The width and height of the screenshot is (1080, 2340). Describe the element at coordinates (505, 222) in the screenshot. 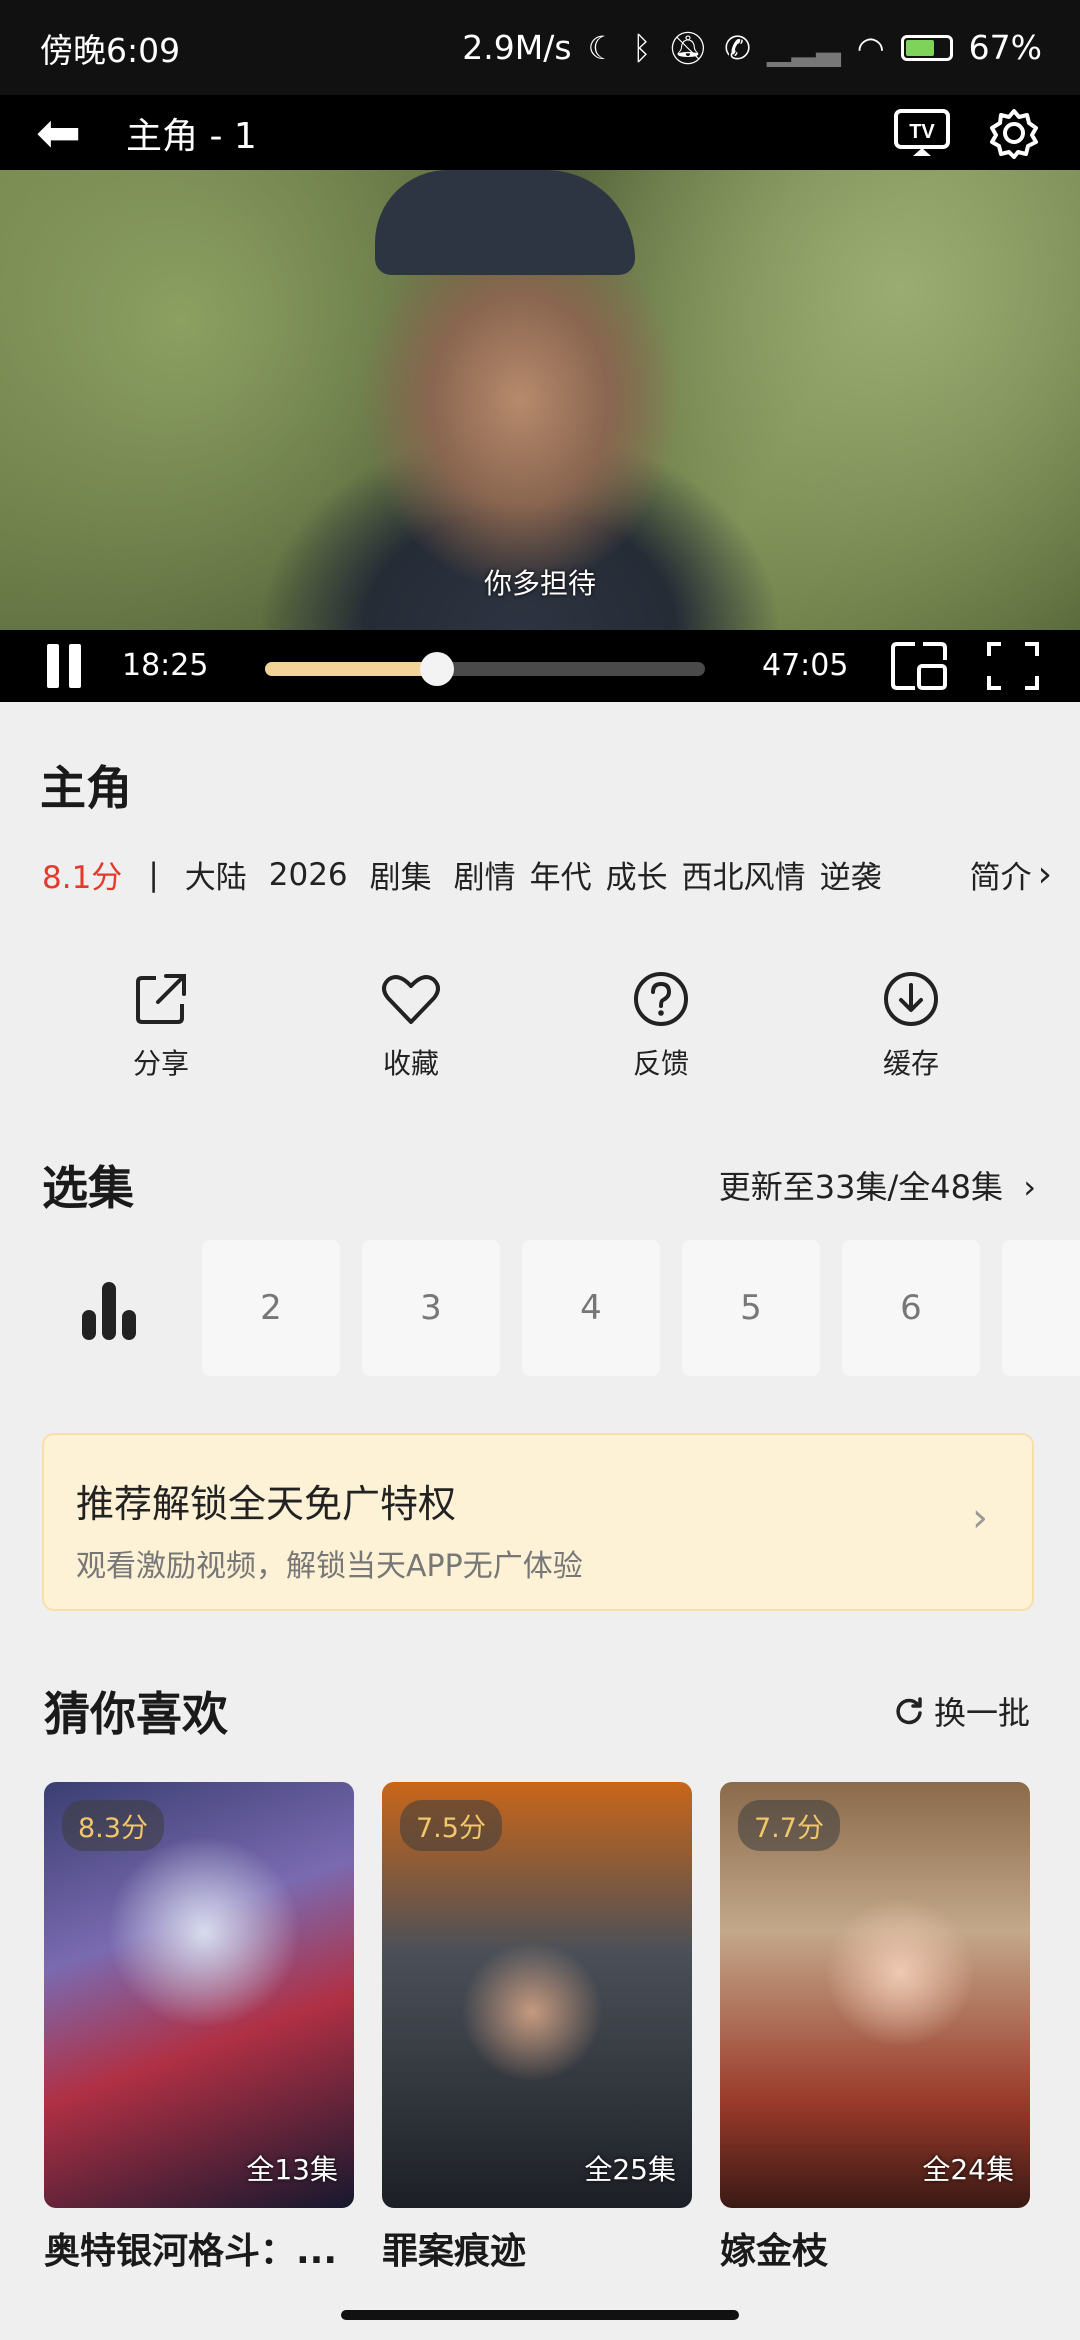

I see `video-scene` at that location.